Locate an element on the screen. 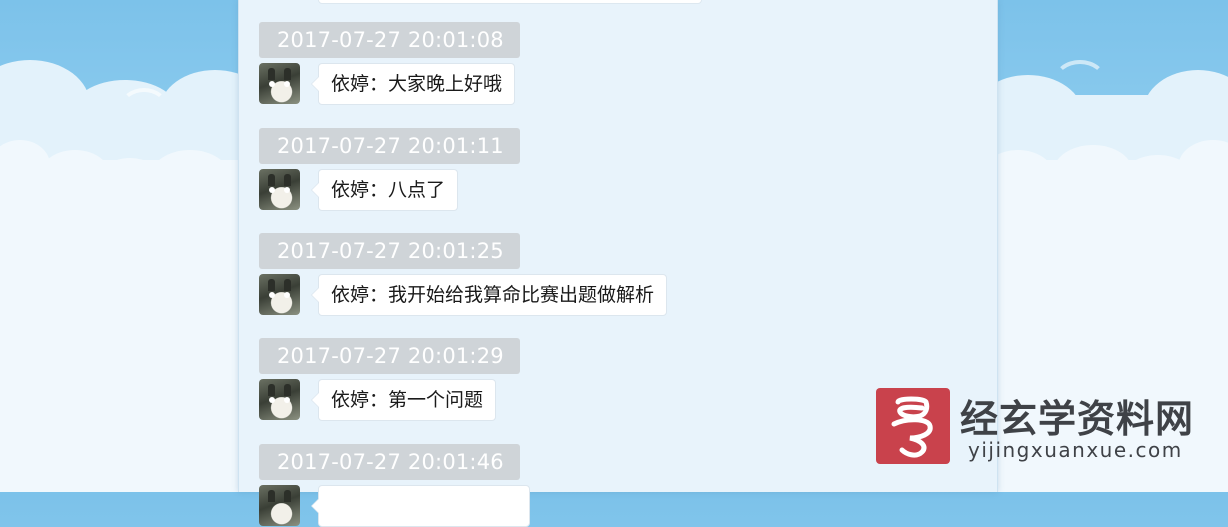 Image resolution: width=1228 pixels, height=527 pixels. chat-message: 2017-07-27 20:01:29 依婷：第一个问题 is located at coordinates (389, 379).